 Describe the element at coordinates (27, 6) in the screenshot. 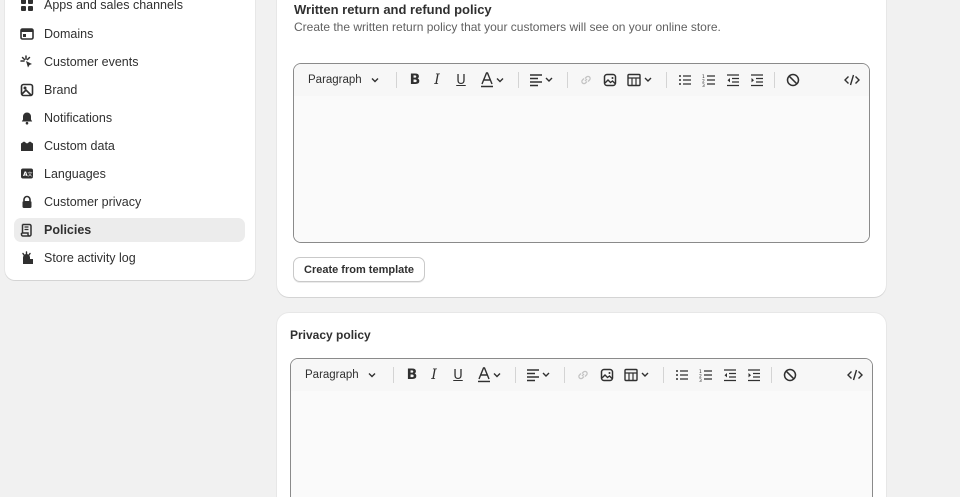

I see `apps-icon` at that location.